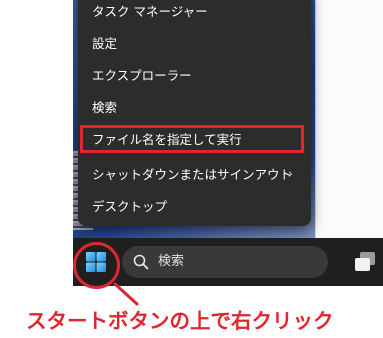  I want to click on menu-item-task-manager: タスク マネージャー, so click(194, 13).